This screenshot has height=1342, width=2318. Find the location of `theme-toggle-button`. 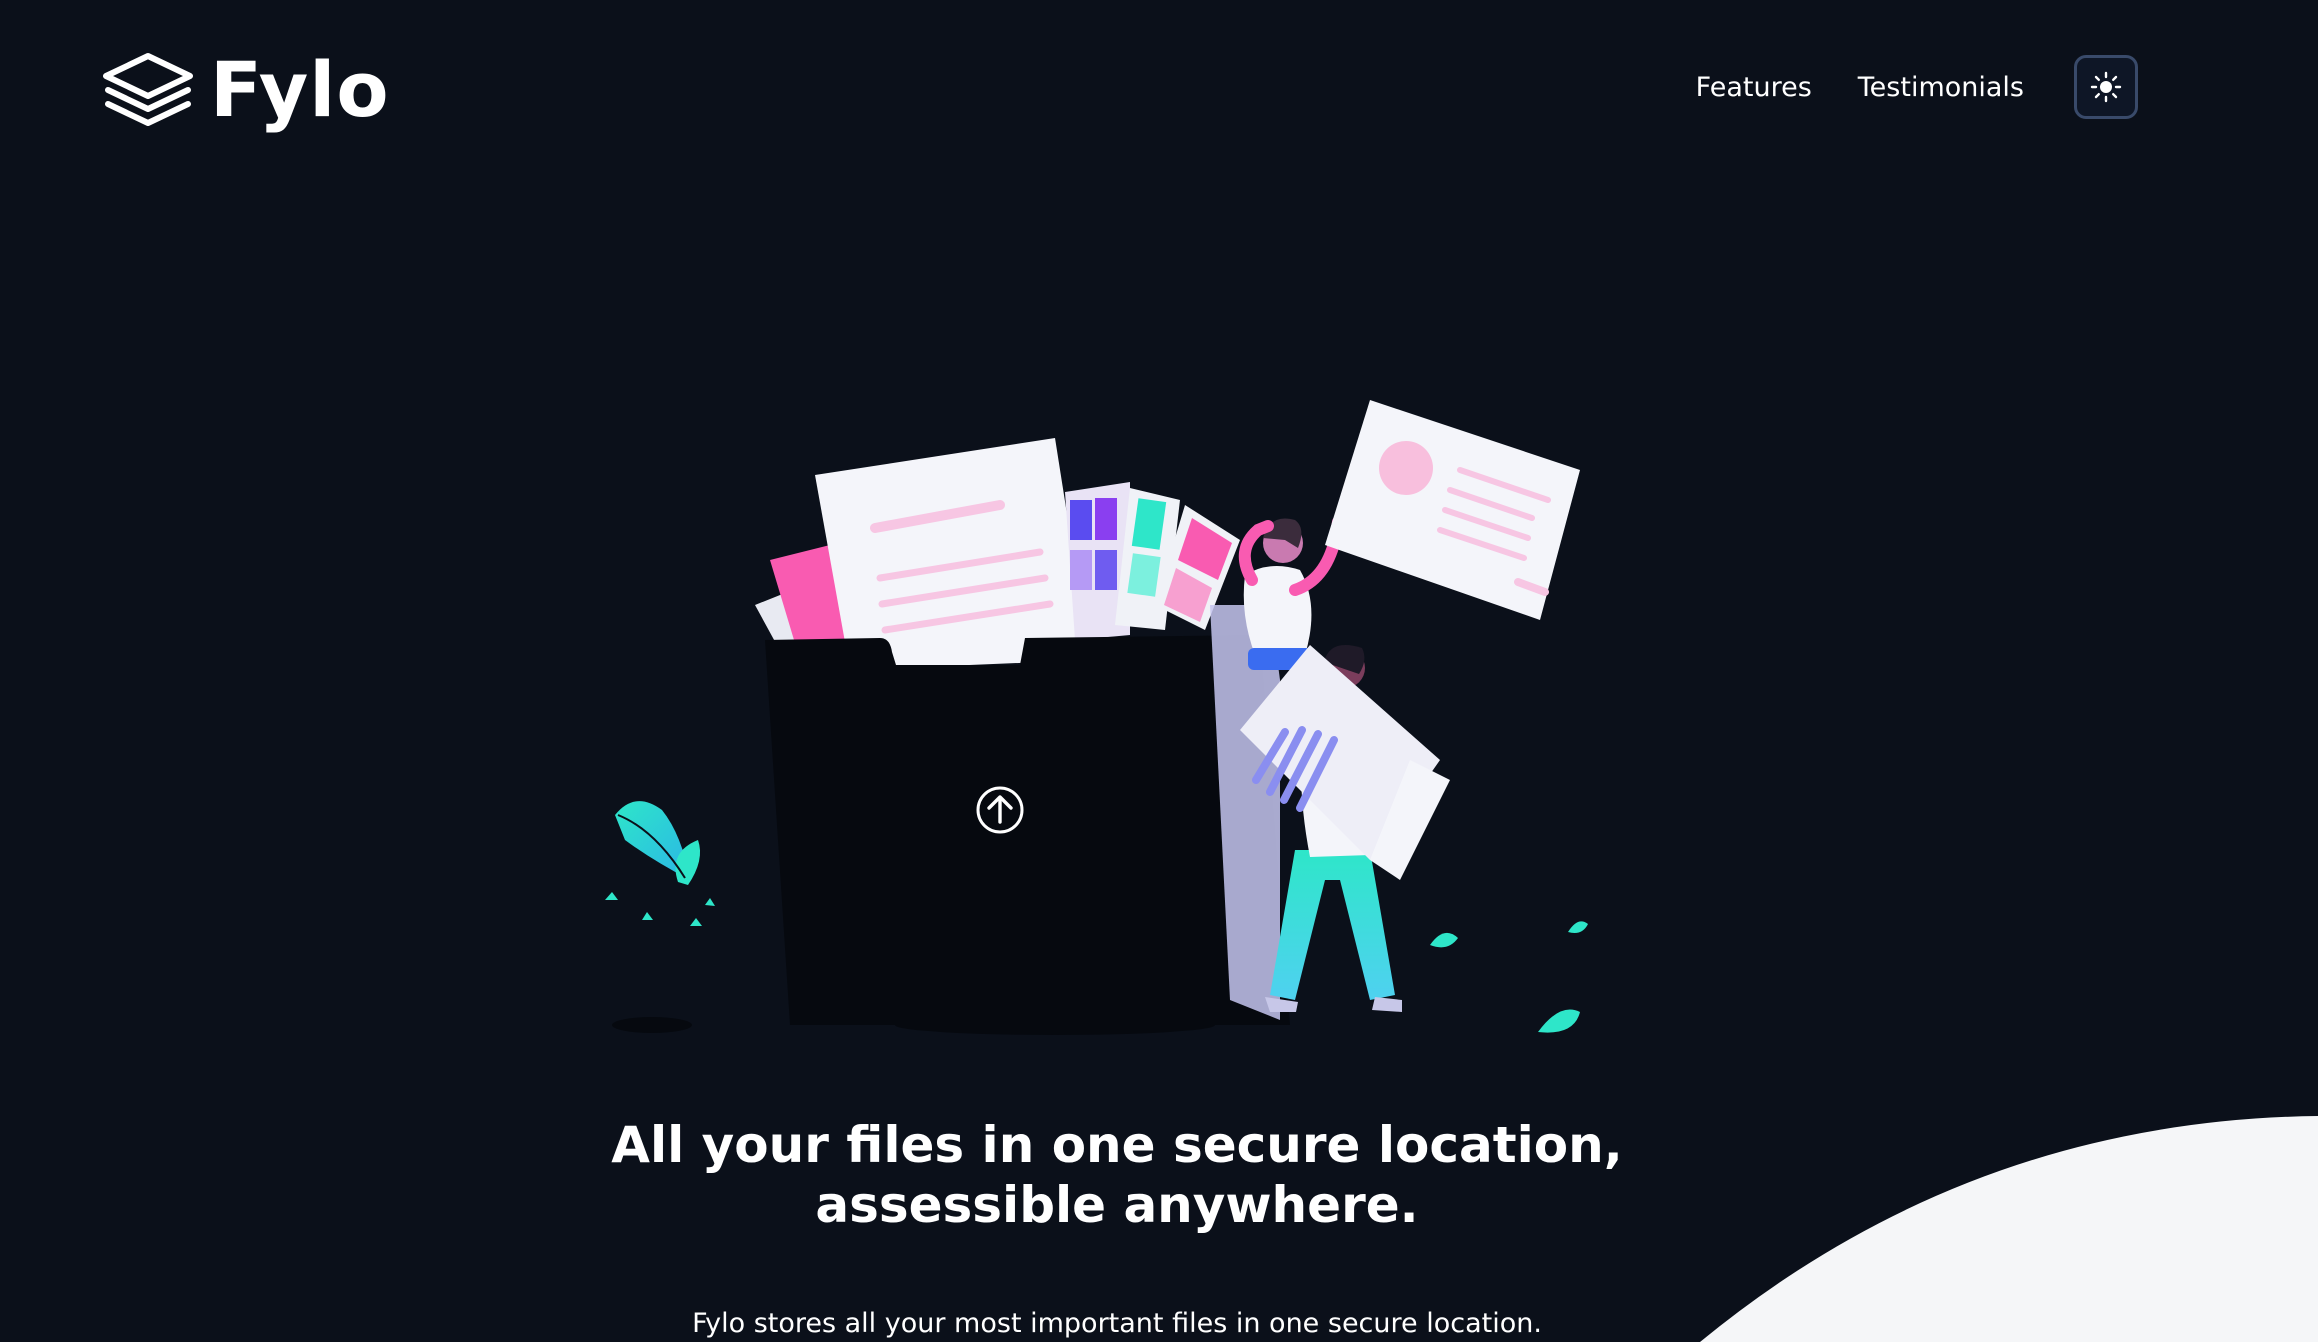

theme-toggle-button is located at coordinates (2106, 87).